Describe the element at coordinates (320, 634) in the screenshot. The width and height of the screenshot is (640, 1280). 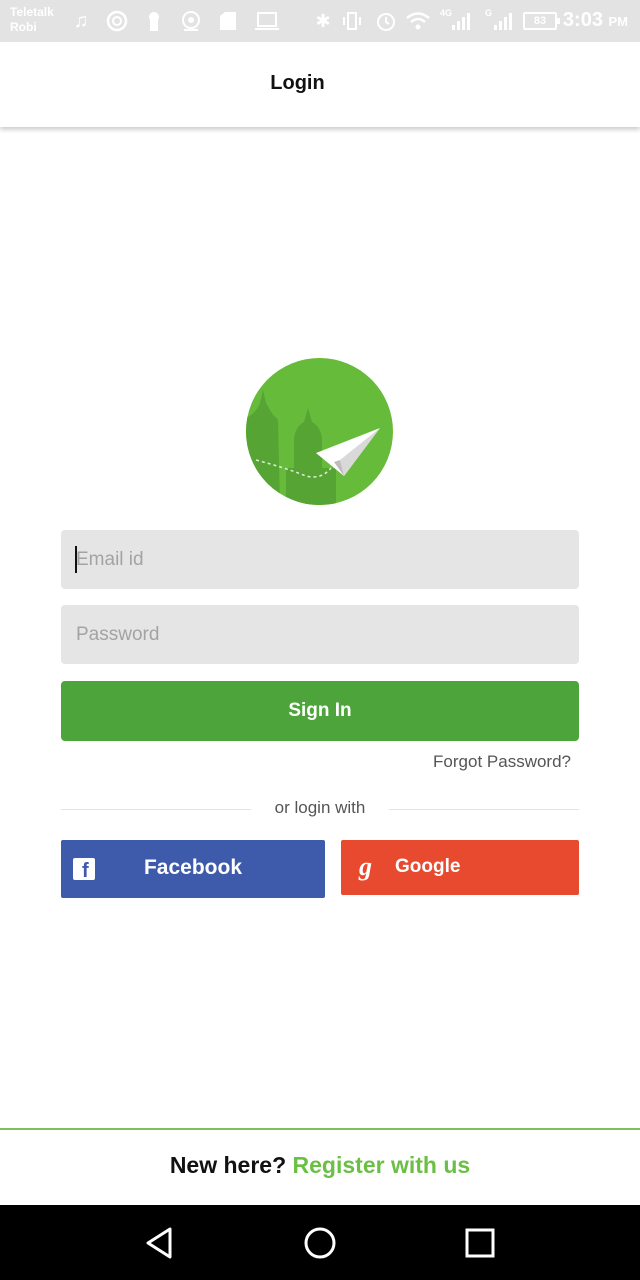
I see `password-field` at that location.